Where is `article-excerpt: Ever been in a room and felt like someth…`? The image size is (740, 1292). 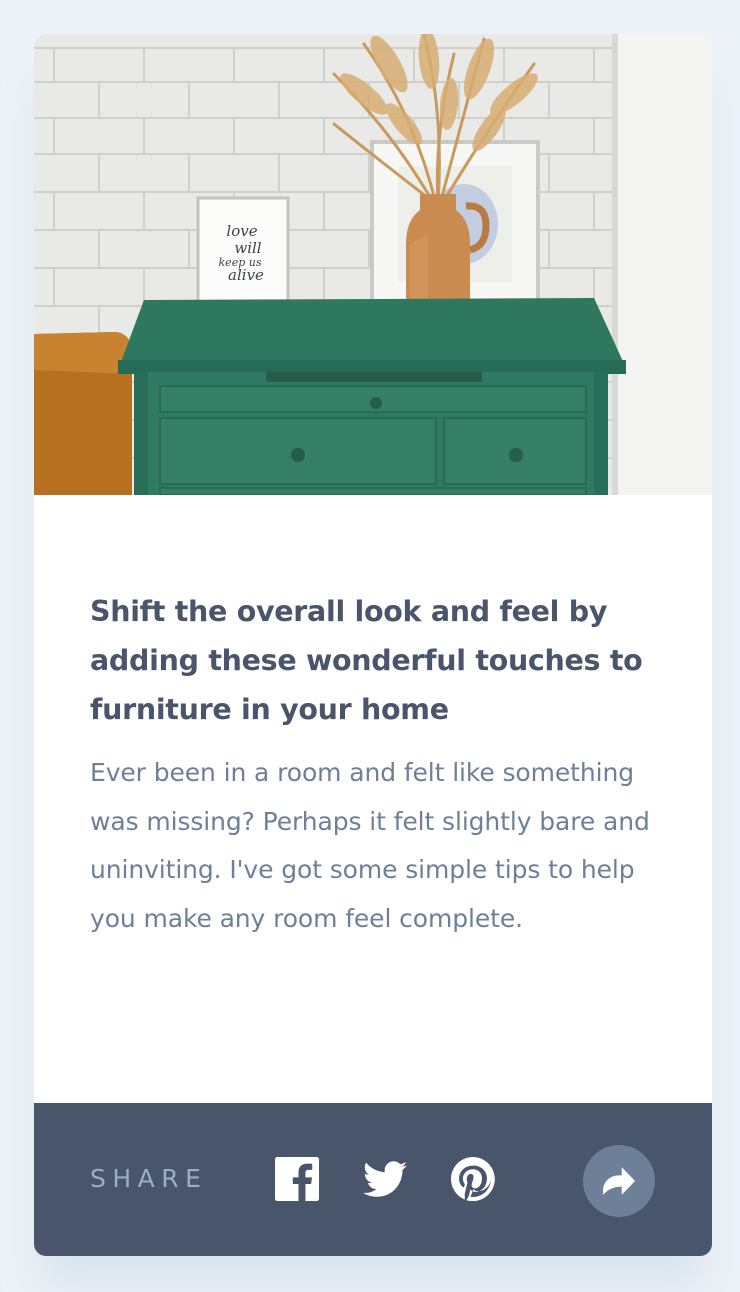
article-excerpt: Ever been in a room and felt like someth… is located at coordinates (370, 845).